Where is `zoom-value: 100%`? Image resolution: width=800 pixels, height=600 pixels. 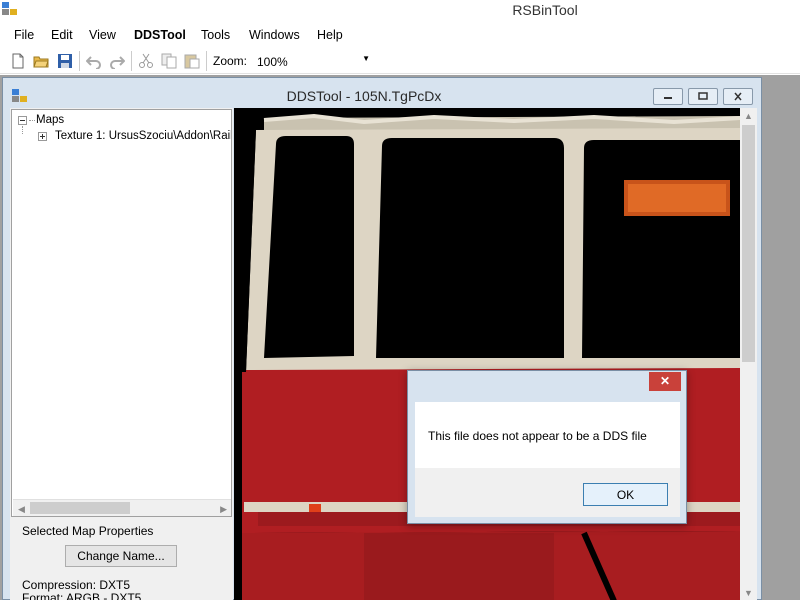 zoom-value: 100% is located at coordinates (272, 62).